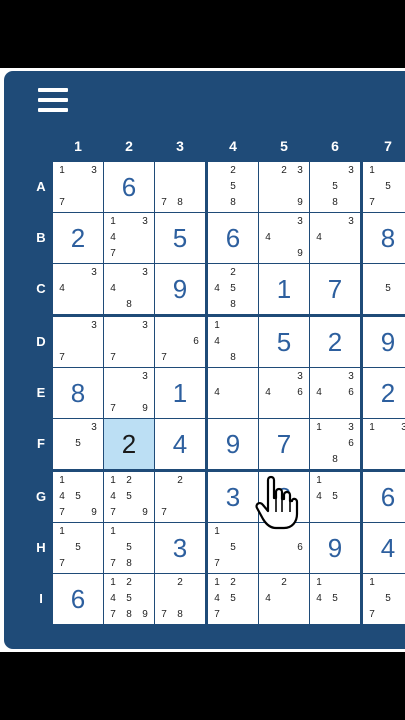 Image resolution: width=405 pixels, height=720 pixels. What do you see at coordinates (180, 202) in the screenshot?
I see `candidate-mark: 8` at bounding box center [180, 202].